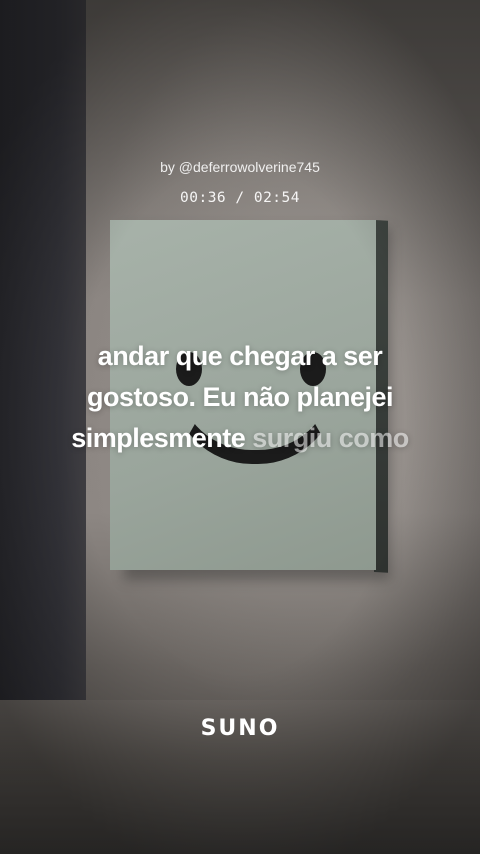  I want to click on lyrics-line-3: simplesmente surgiu como, so click(240, 438).